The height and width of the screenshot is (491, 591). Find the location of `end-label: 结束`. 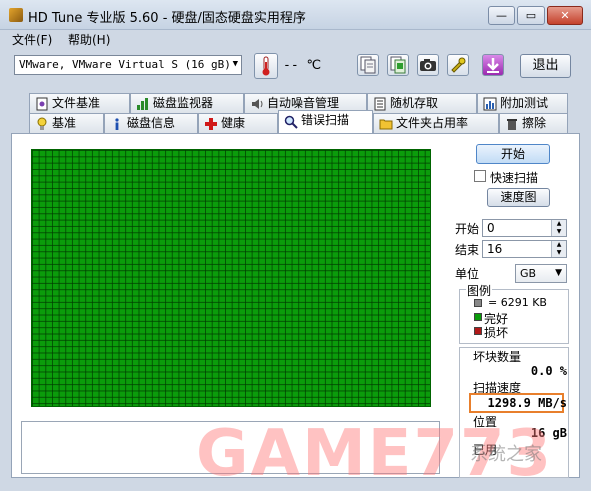

end-label: 结束 is located at coordinates (467, 250).